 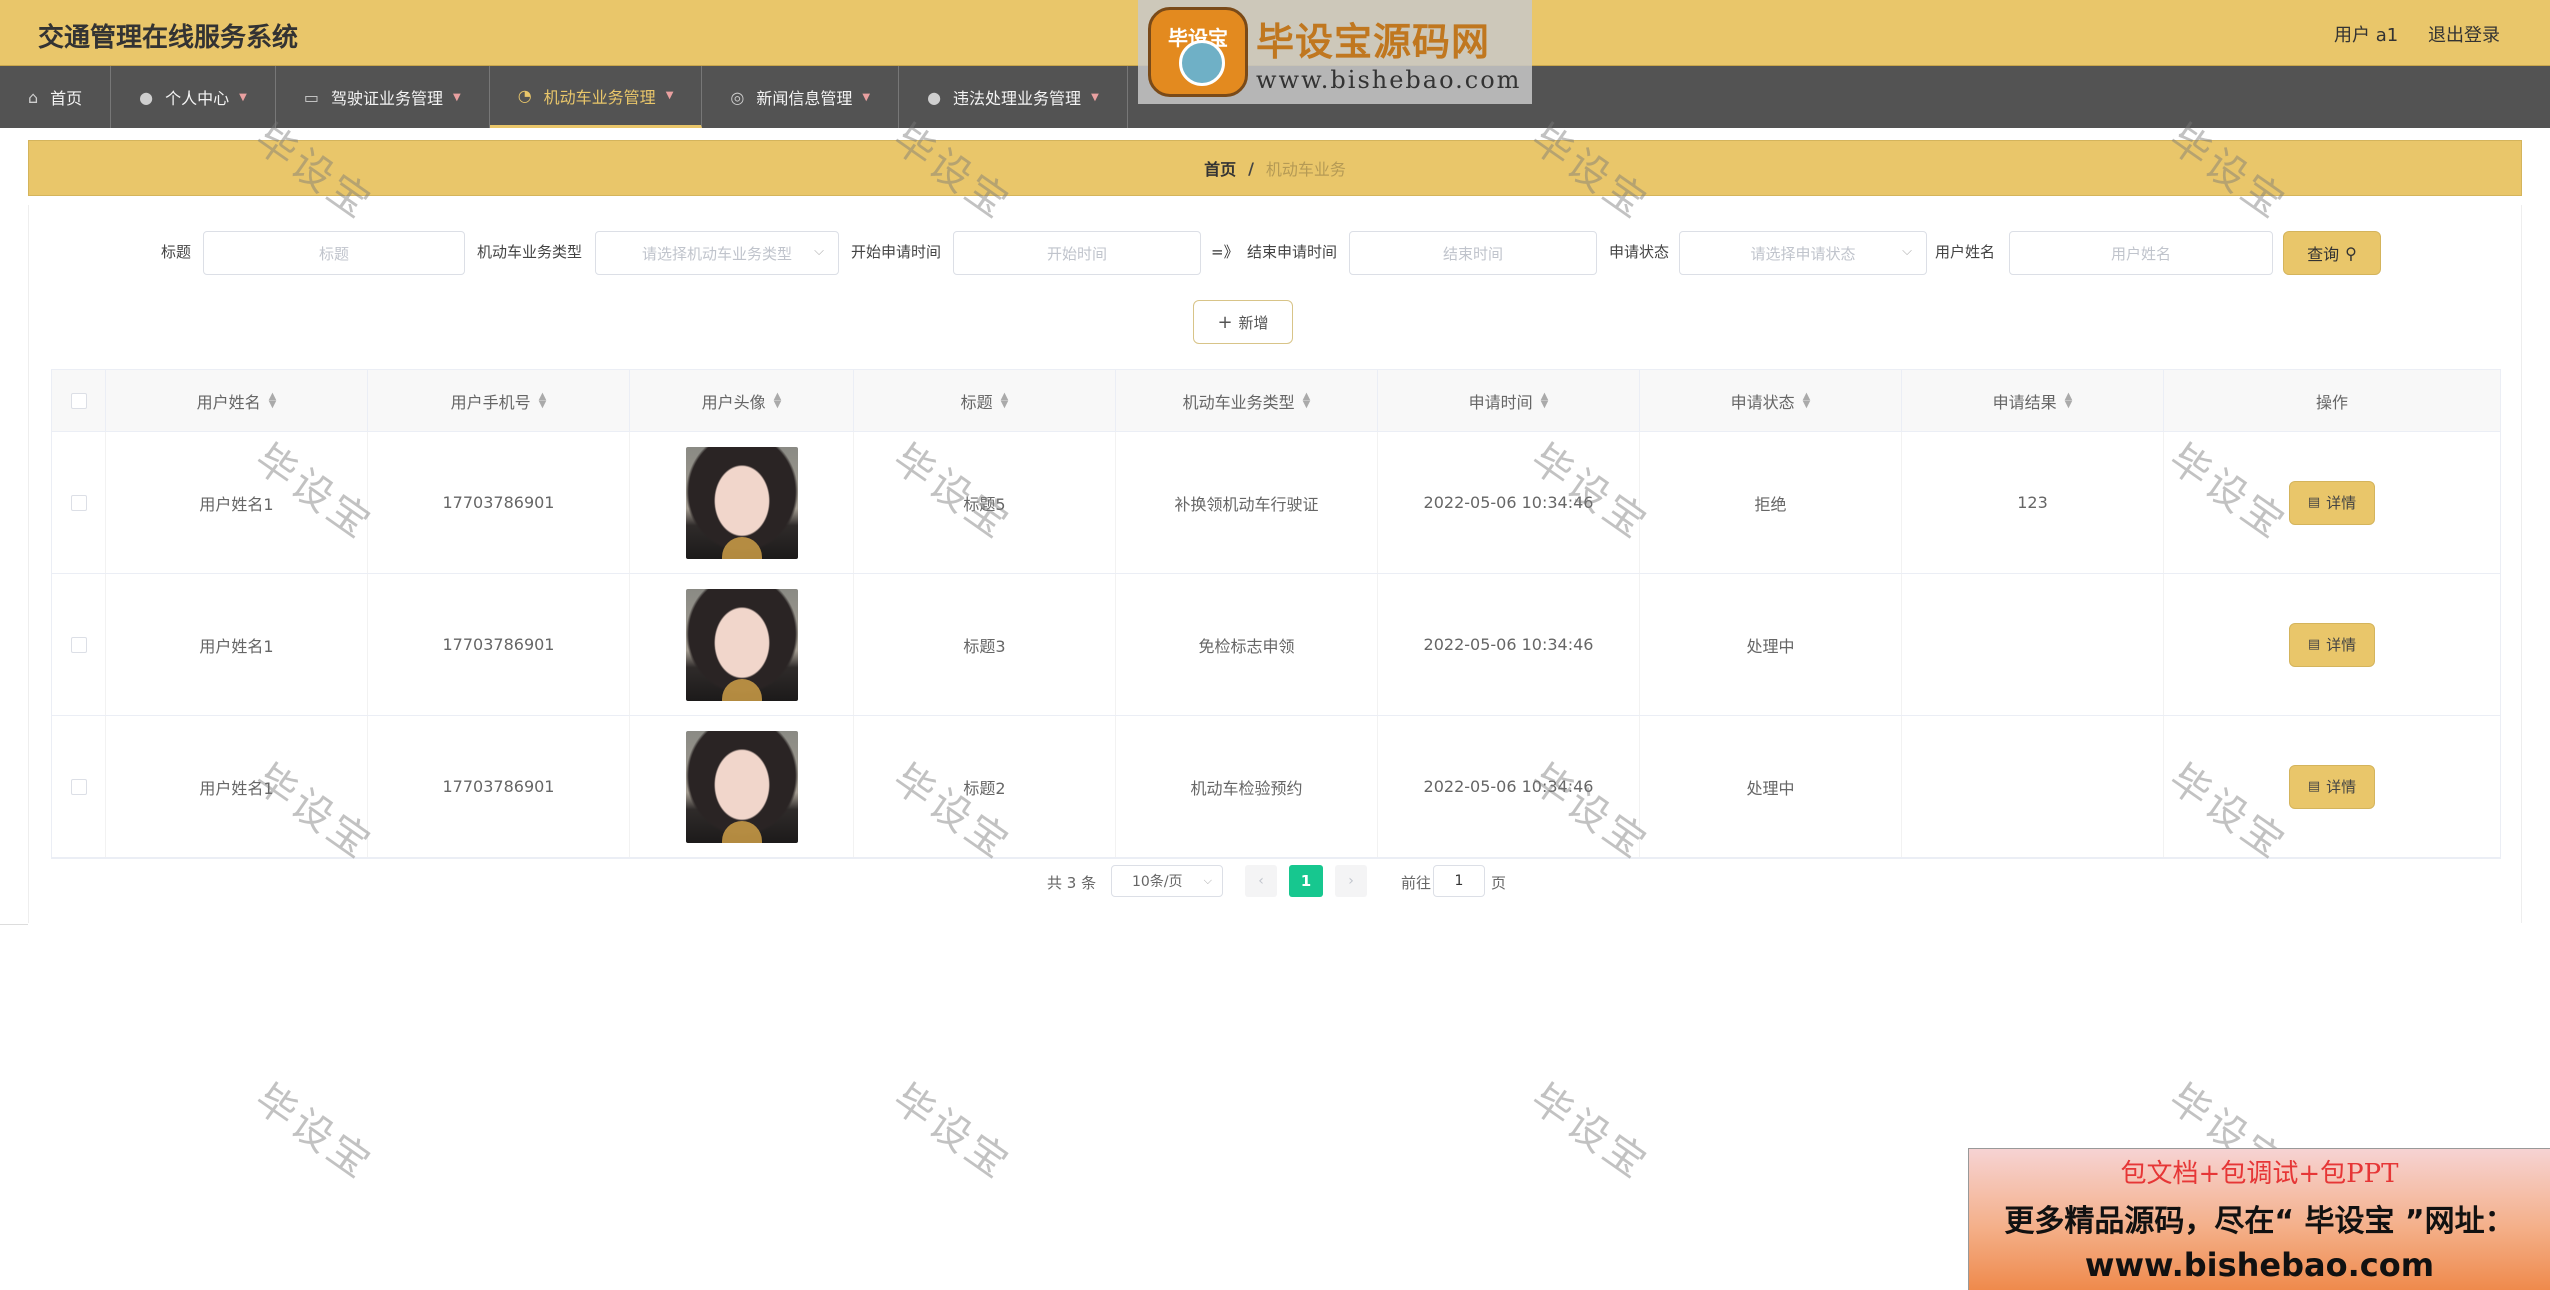 I want to click on column-header: 申请结果 ▲ ▼, so click(x=2033, y=400).